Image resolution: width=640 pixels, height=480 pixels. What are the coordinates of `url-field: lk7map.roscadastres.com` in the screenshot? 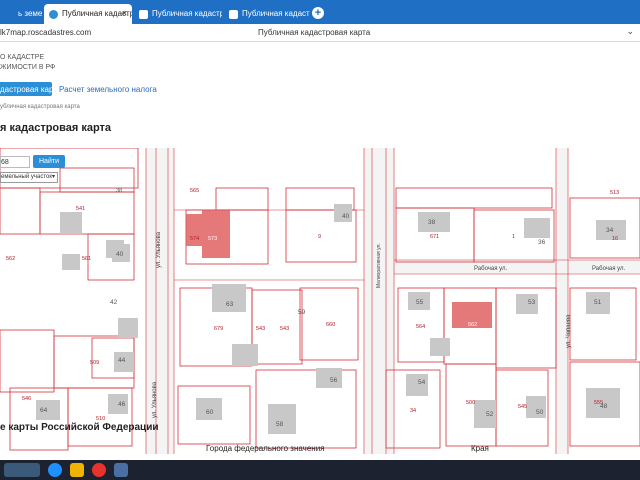 It's located at (45, 32).